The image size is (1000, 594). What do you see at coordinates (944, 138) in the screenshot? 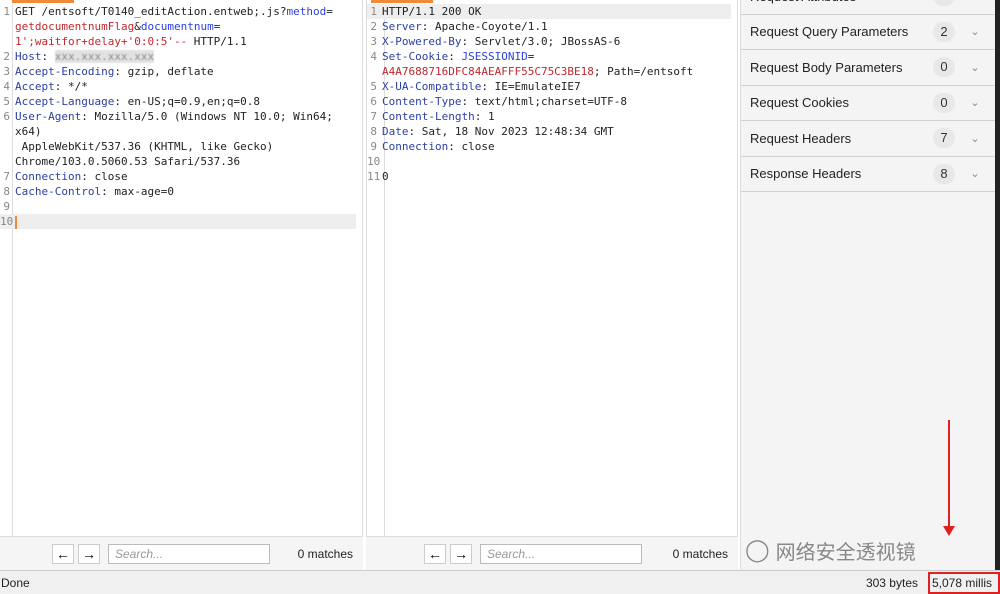
I see `section-count-badge: 7` at bounding box center [944, 138].